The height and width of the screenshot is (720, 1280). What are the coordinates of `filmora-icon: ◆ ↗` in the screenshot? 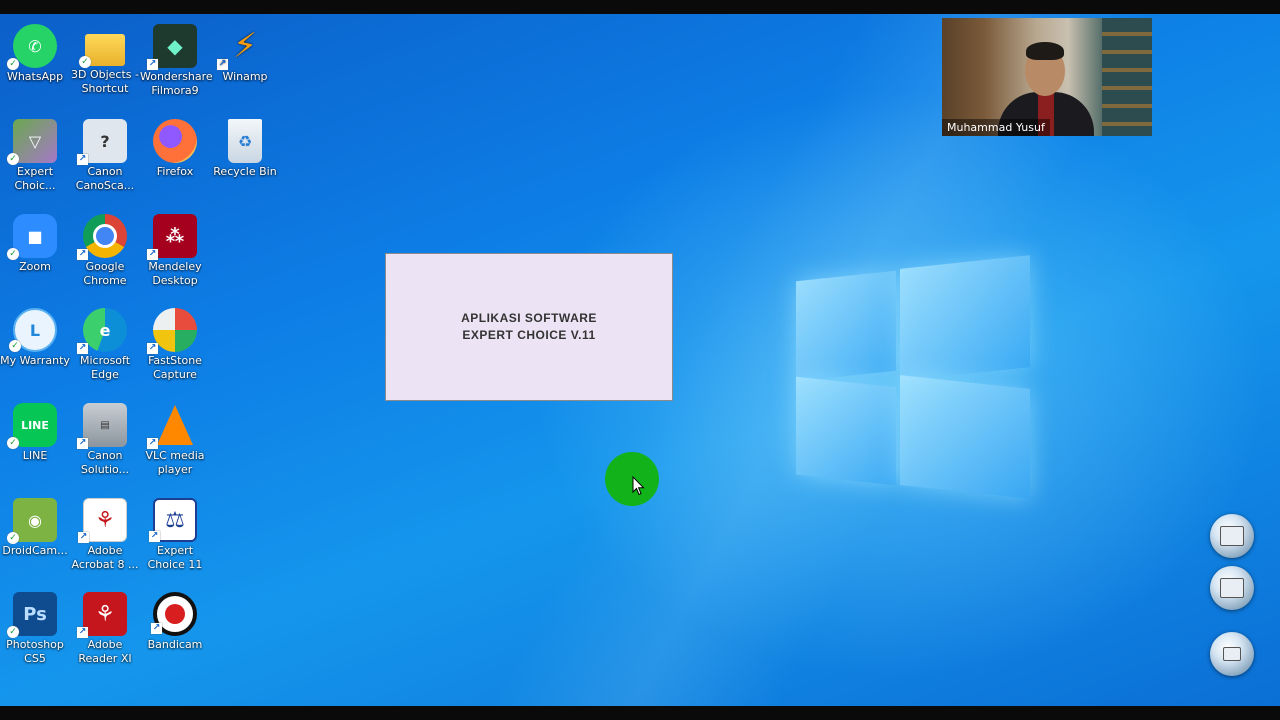 It's located at (172, 47).